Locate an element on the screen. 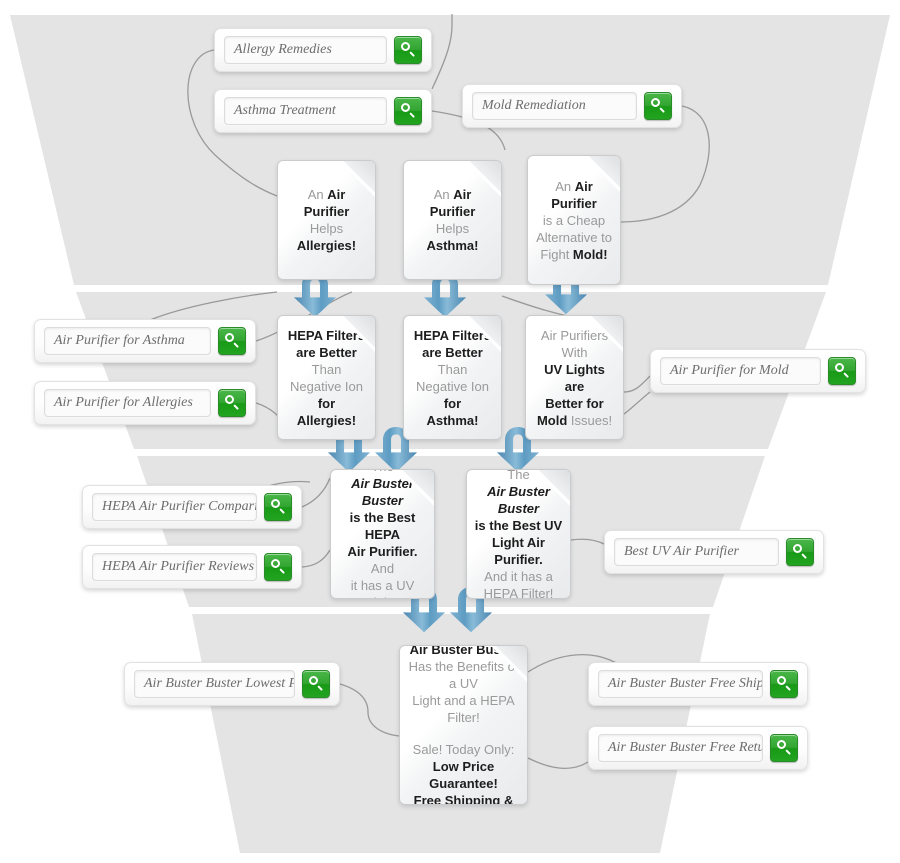 Image resolution: width=900 pixels, height=863 pixels. note-span: Mold is located at coordinates (553, 420).